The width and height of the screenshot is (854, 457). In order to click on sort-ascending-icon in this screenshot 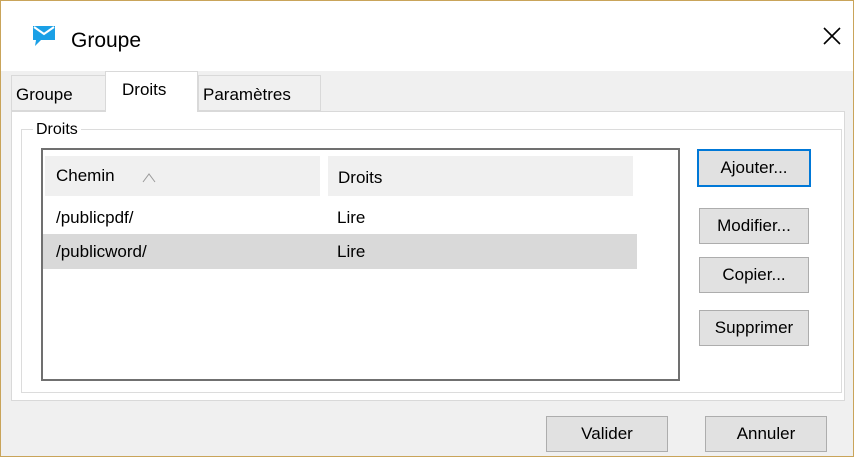, I will do `click(149, 178)`.